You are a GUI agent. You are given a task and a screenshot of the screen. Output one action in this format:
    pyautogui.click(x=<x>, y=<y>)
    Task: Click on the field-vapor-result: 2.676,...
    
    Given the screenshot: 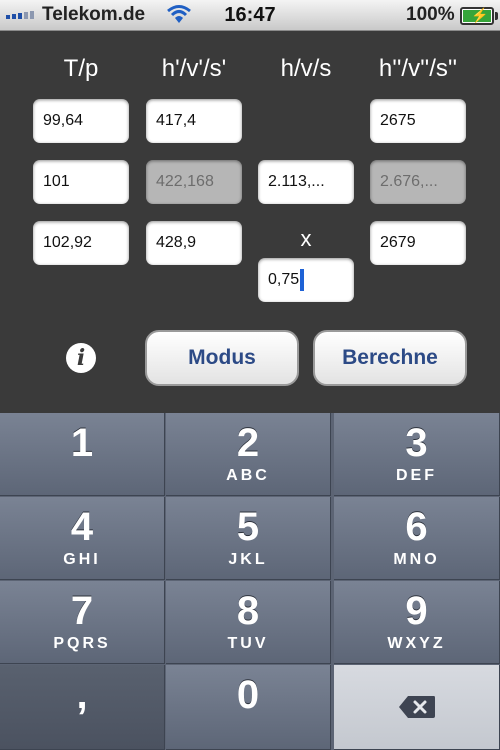 What is the action you would take?
    pyautogui.click(x=418, y=182)
    